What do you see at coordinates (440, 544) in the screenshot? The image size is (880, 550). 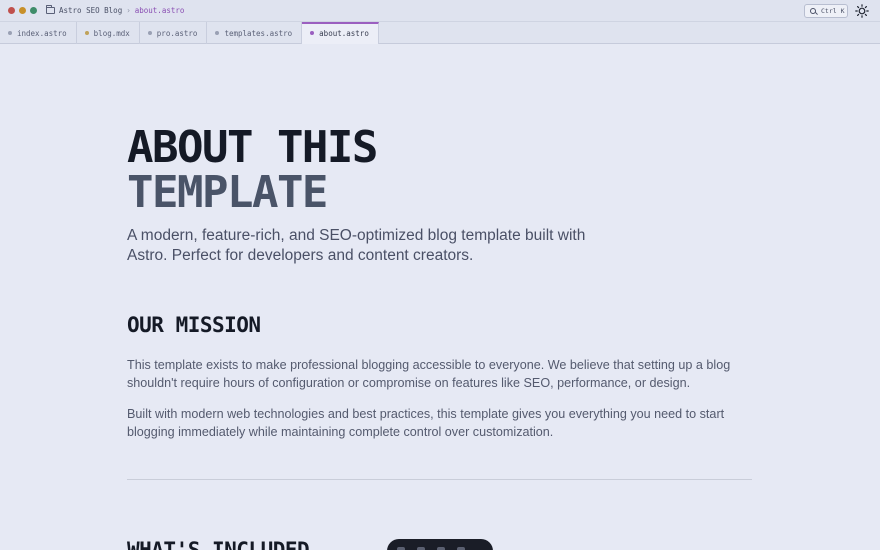 I see `floating-toolbar` at bounding box center [440, 544].